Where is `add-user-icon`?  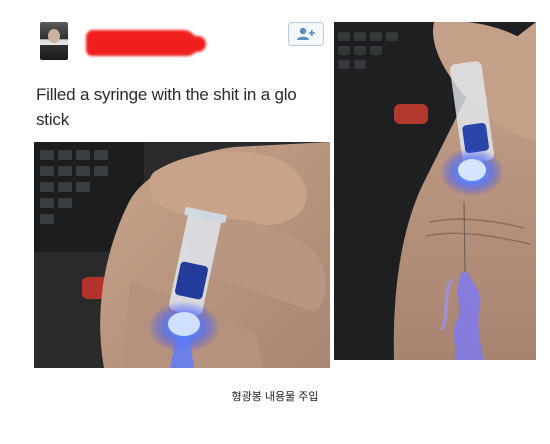 add-user-icon is located at coordinates (306, 33).